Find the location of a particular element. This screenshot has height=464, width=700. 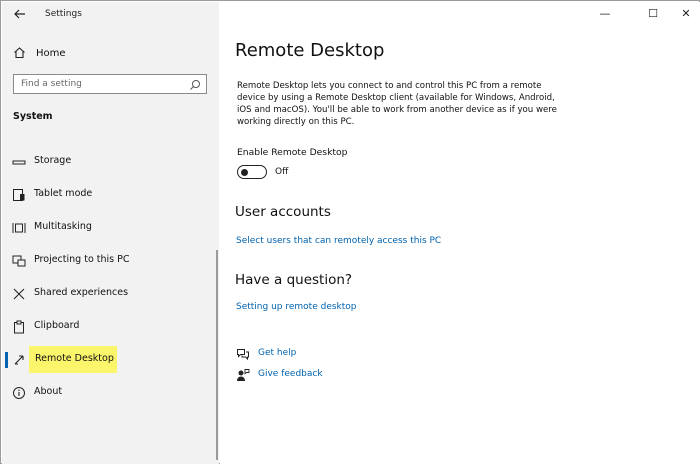

tablet-mode-icon is located at coordinates (19, 194).